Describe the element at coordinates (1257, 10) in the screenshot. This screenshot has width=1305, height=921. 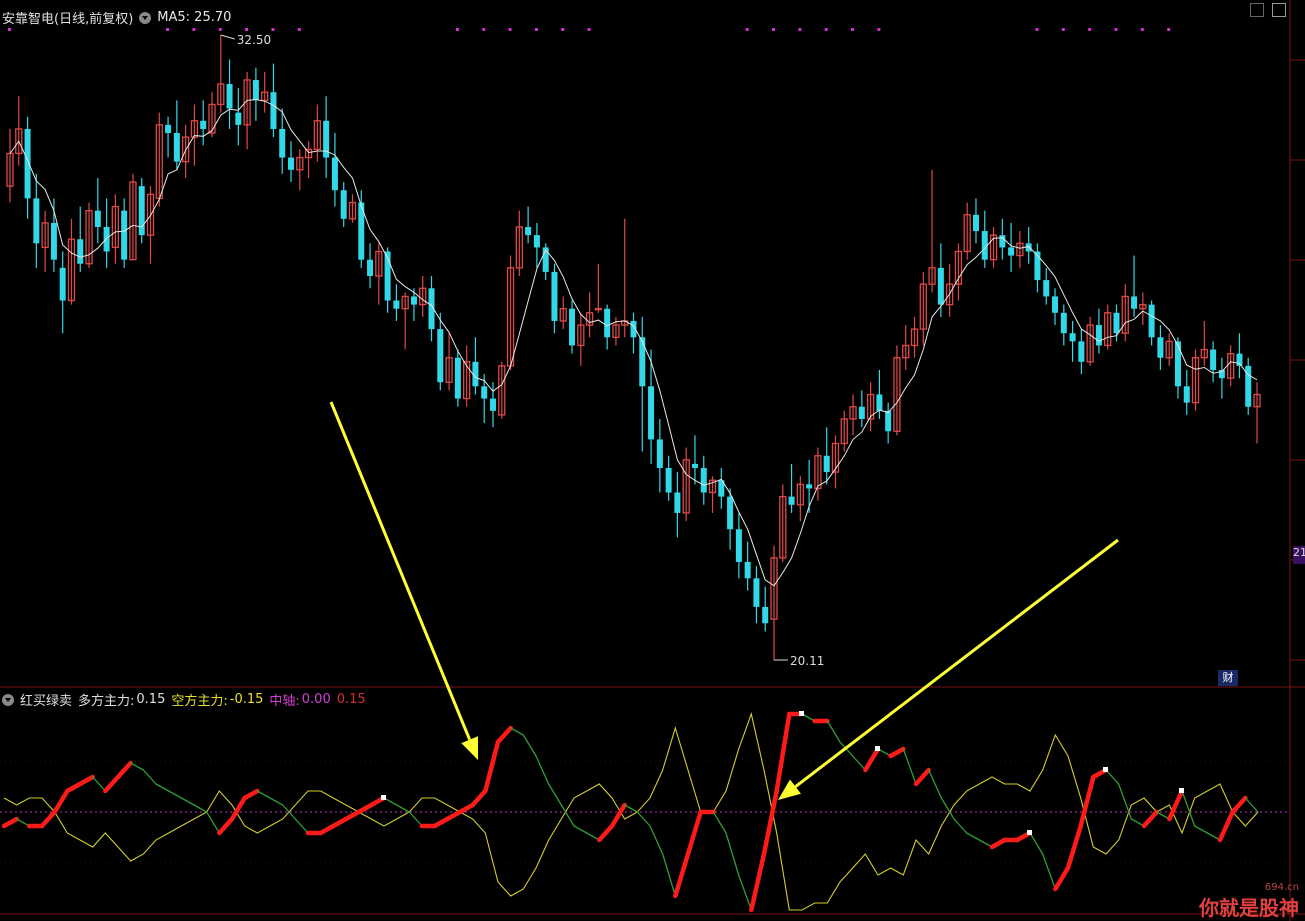
I see `diamond-icon` at that location.